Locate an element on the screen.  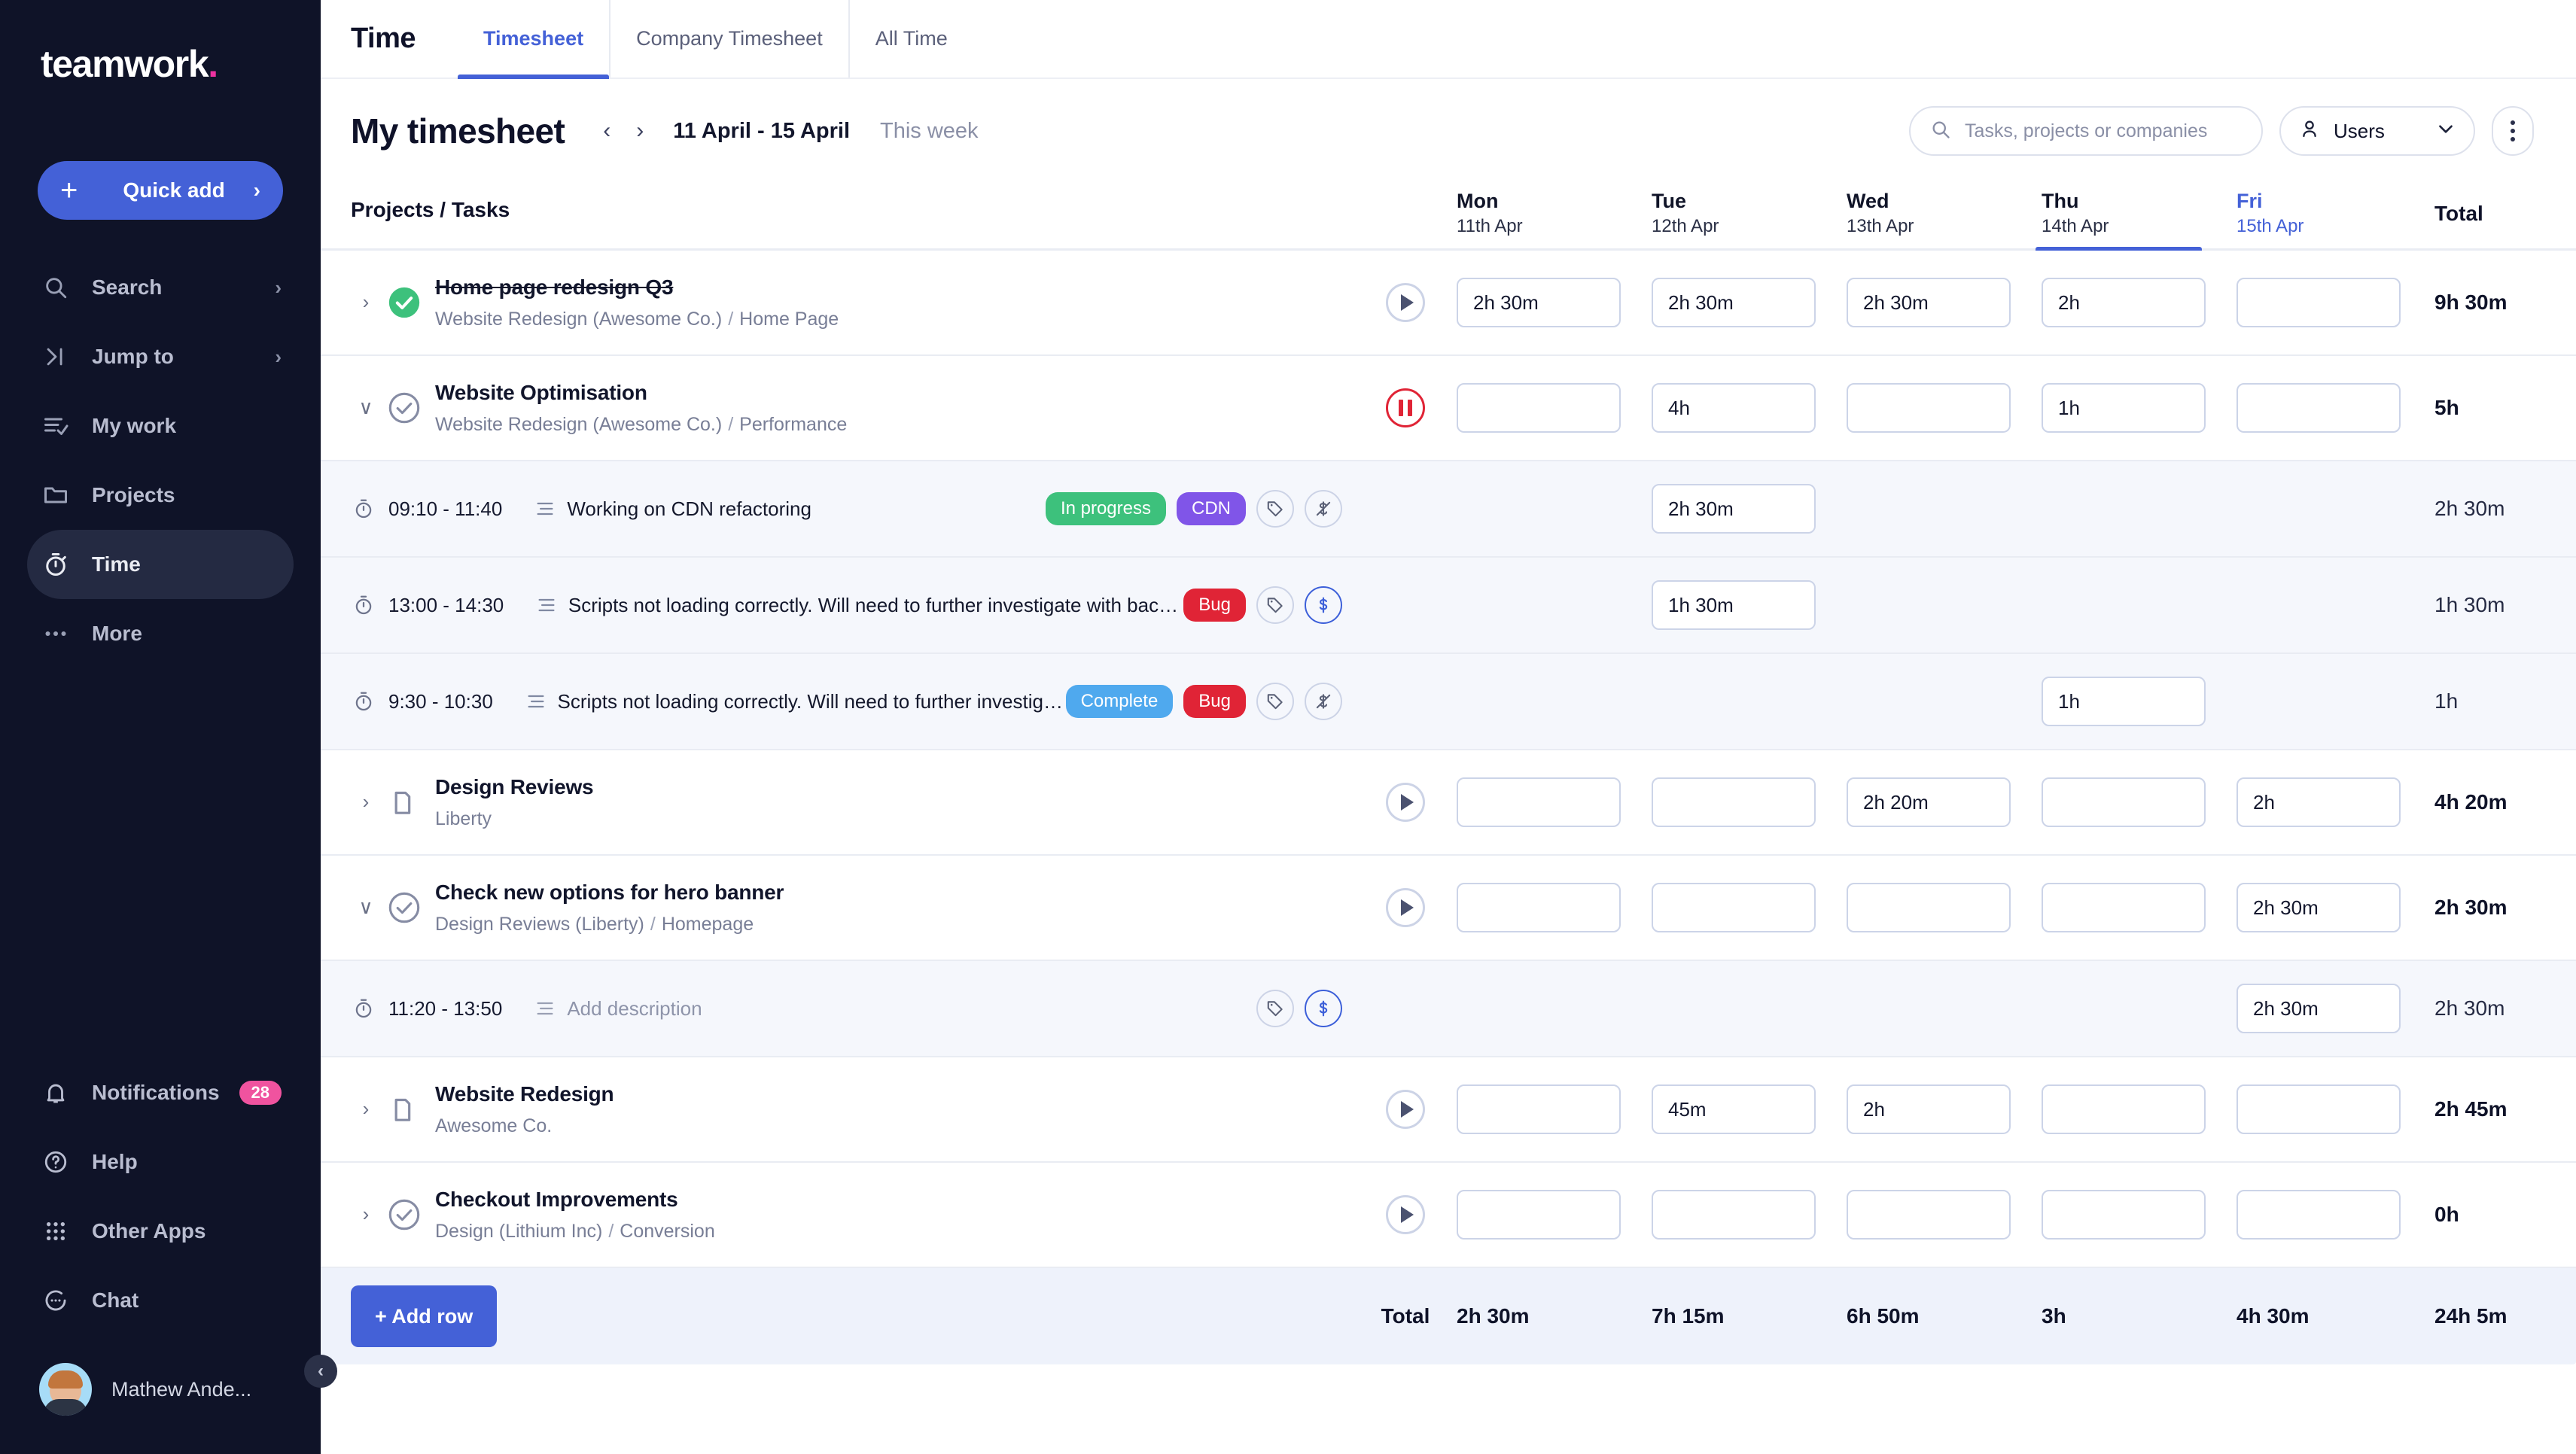
task-title: Design Reviews is located at coordinates (515, 787).